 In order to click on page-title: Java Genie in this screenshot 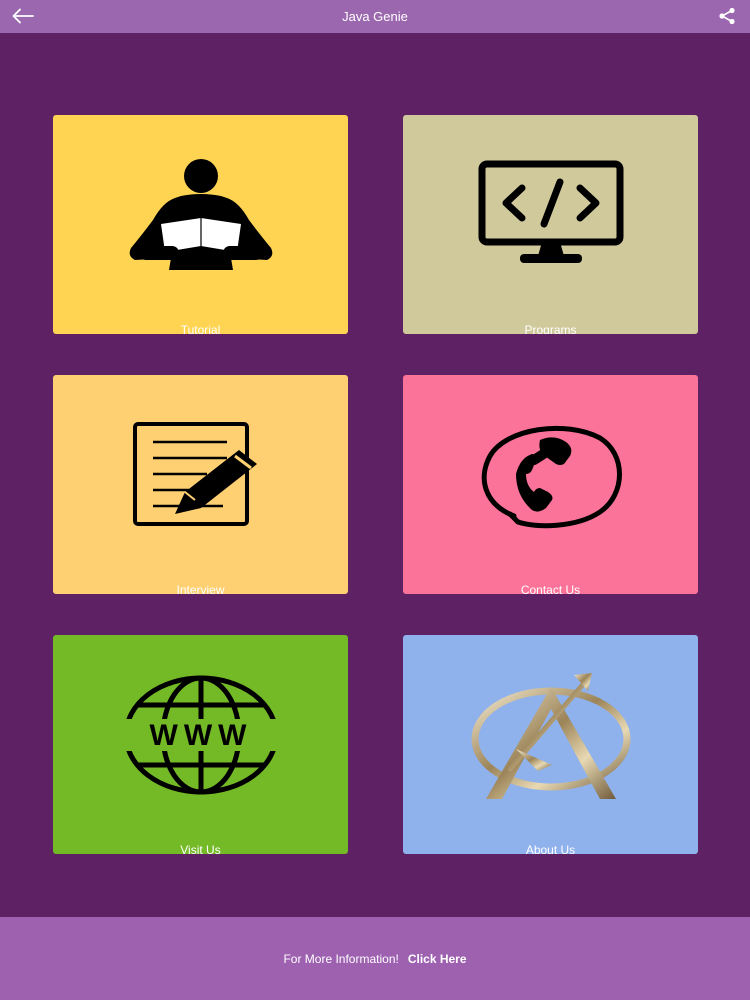, I will do `click(375, 16)`.